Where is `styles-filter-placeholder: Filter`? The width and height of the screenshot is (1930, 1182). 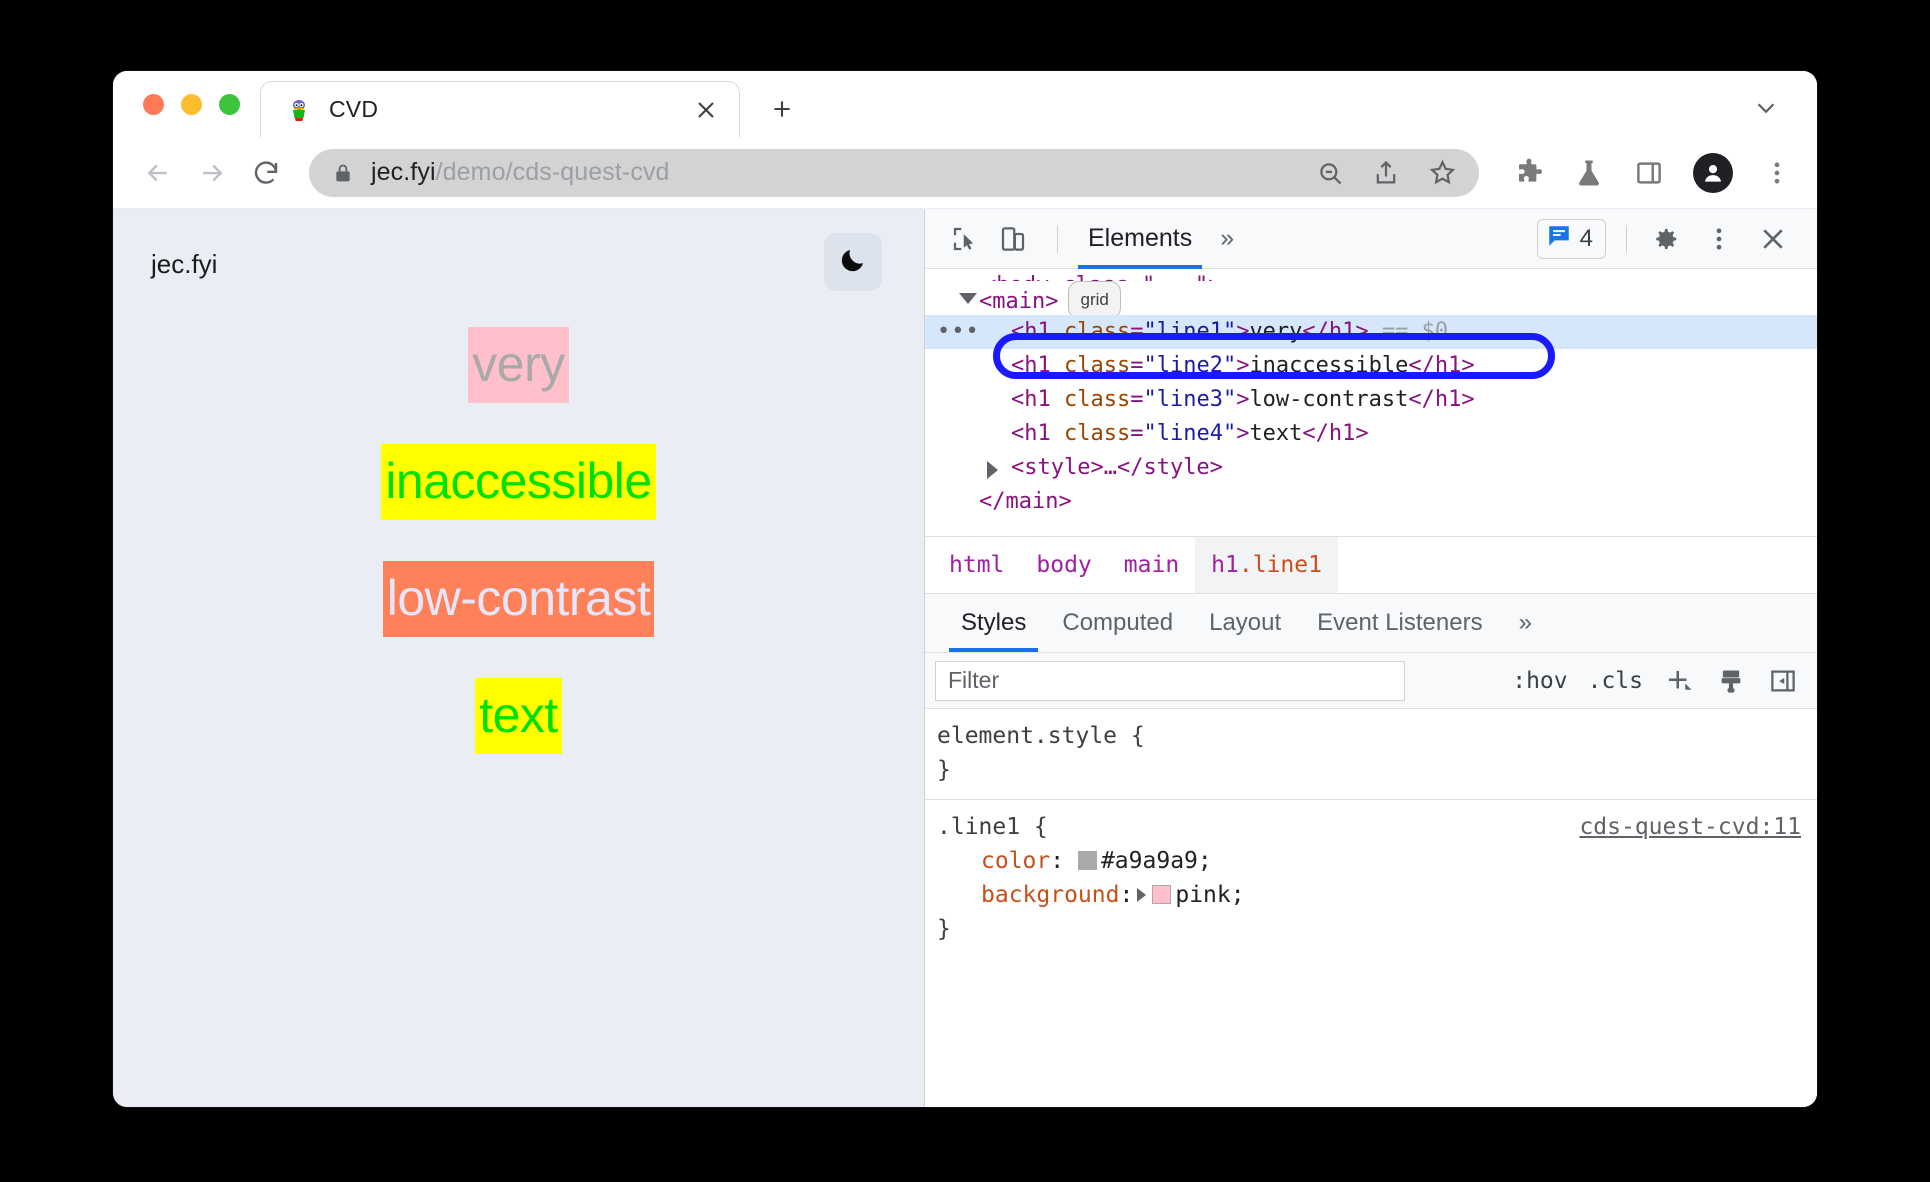 styles-filter-placeholder: Filter is located at coordinates (974, 680).